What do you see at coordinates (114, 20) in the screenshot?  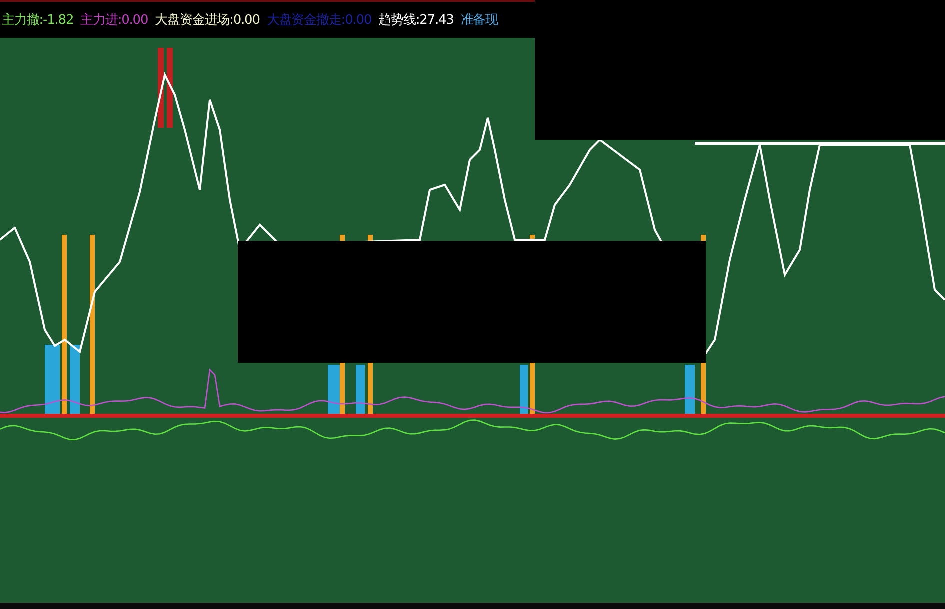 I see `indicator-label: 主力进:0.00` at bounding box center [114, 20].